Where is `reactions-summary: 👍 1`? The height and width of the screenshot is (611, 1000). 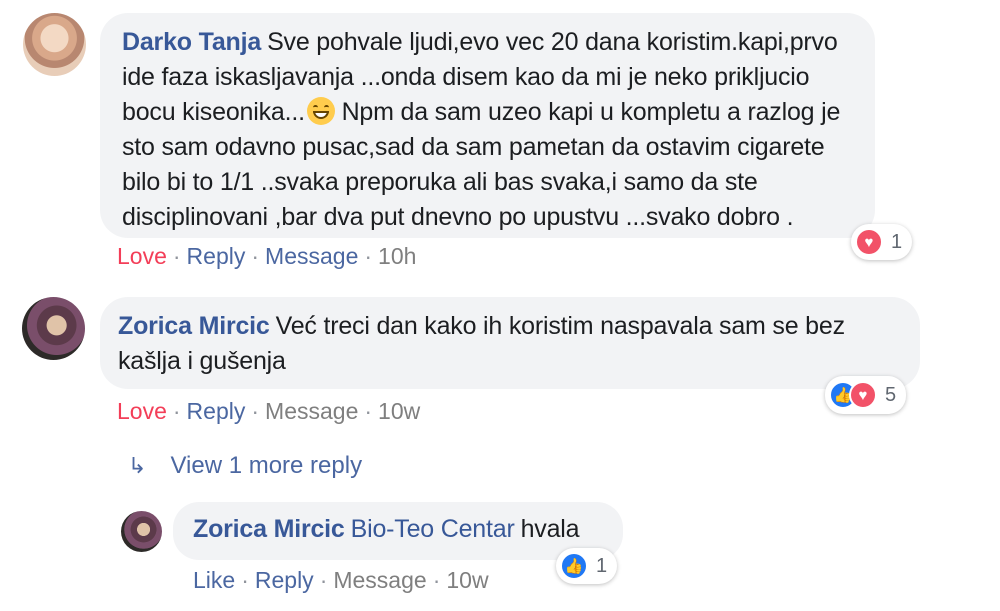 reactions-summary: 👍 1 is located at coordinates (587, 566).